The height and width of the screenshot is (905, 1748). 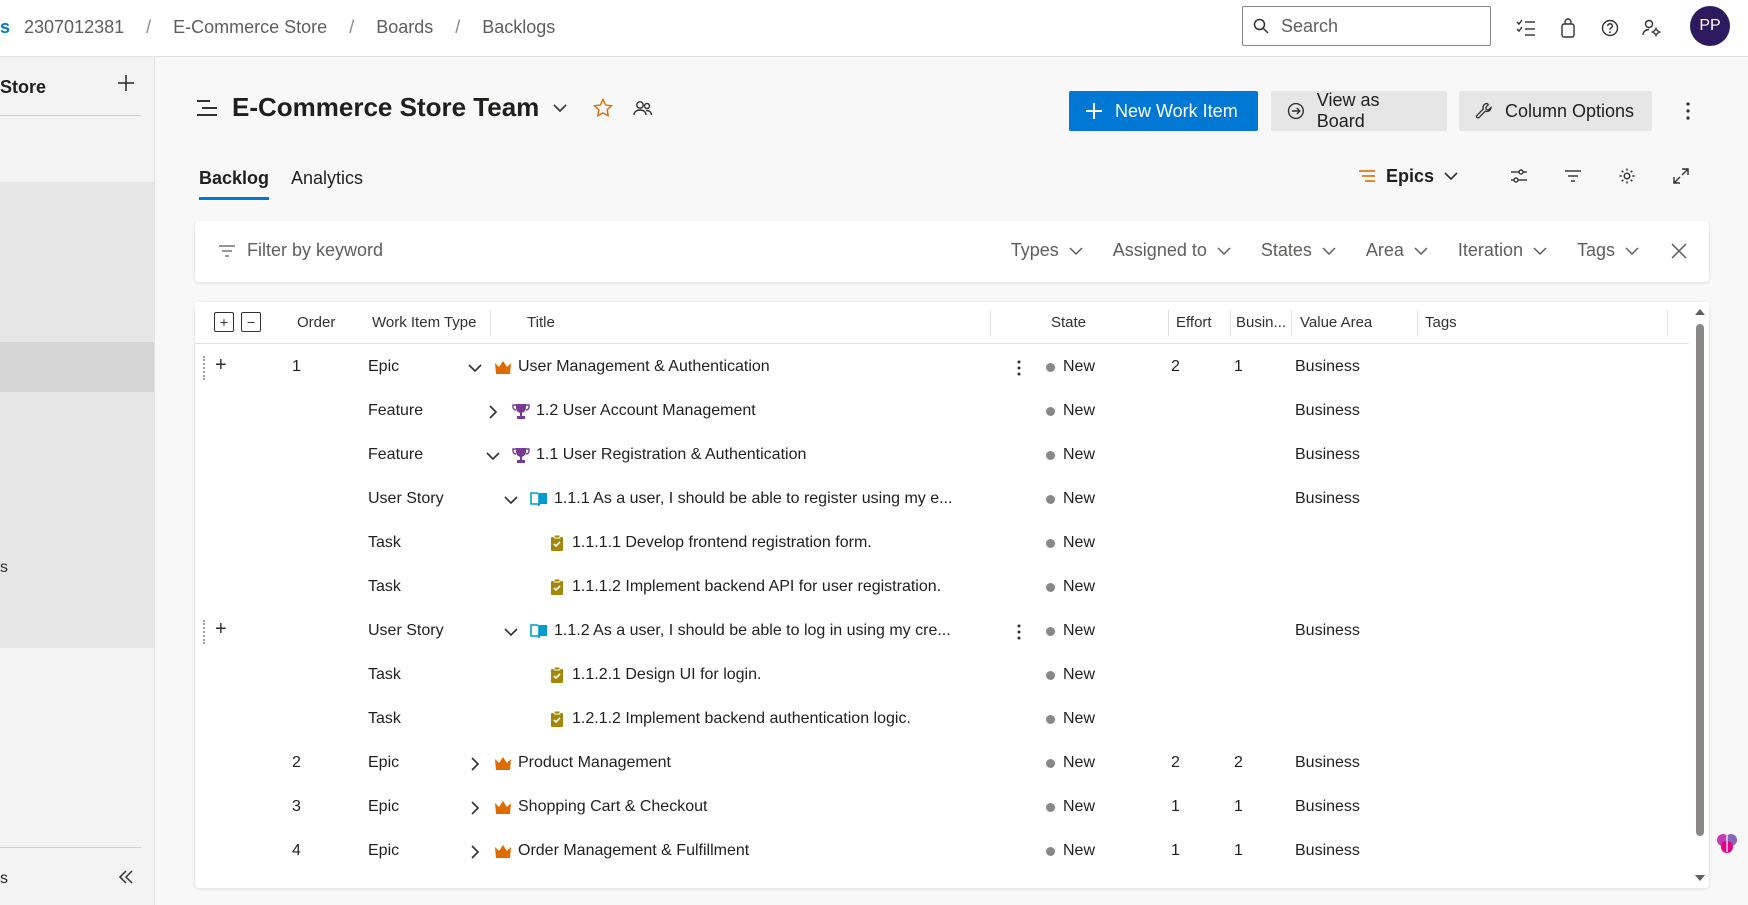 I want to click on column-header-work-item-type: Work Item Type, so click(x=424, y=322).